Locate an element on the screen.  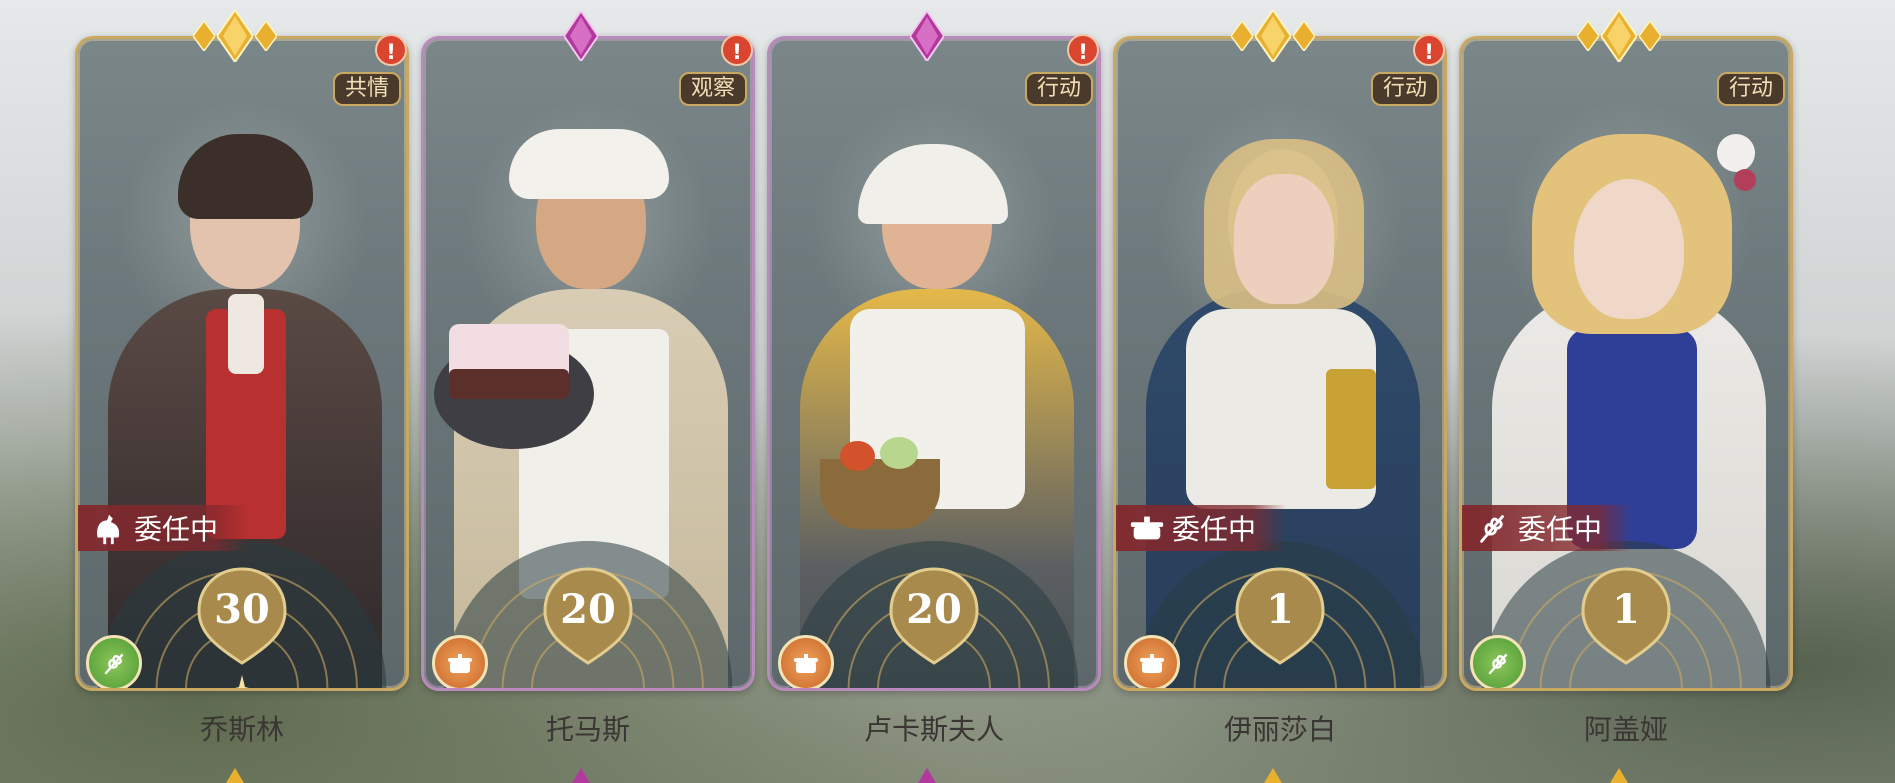
level-badge: 30 is located at coordinates (242, 616).